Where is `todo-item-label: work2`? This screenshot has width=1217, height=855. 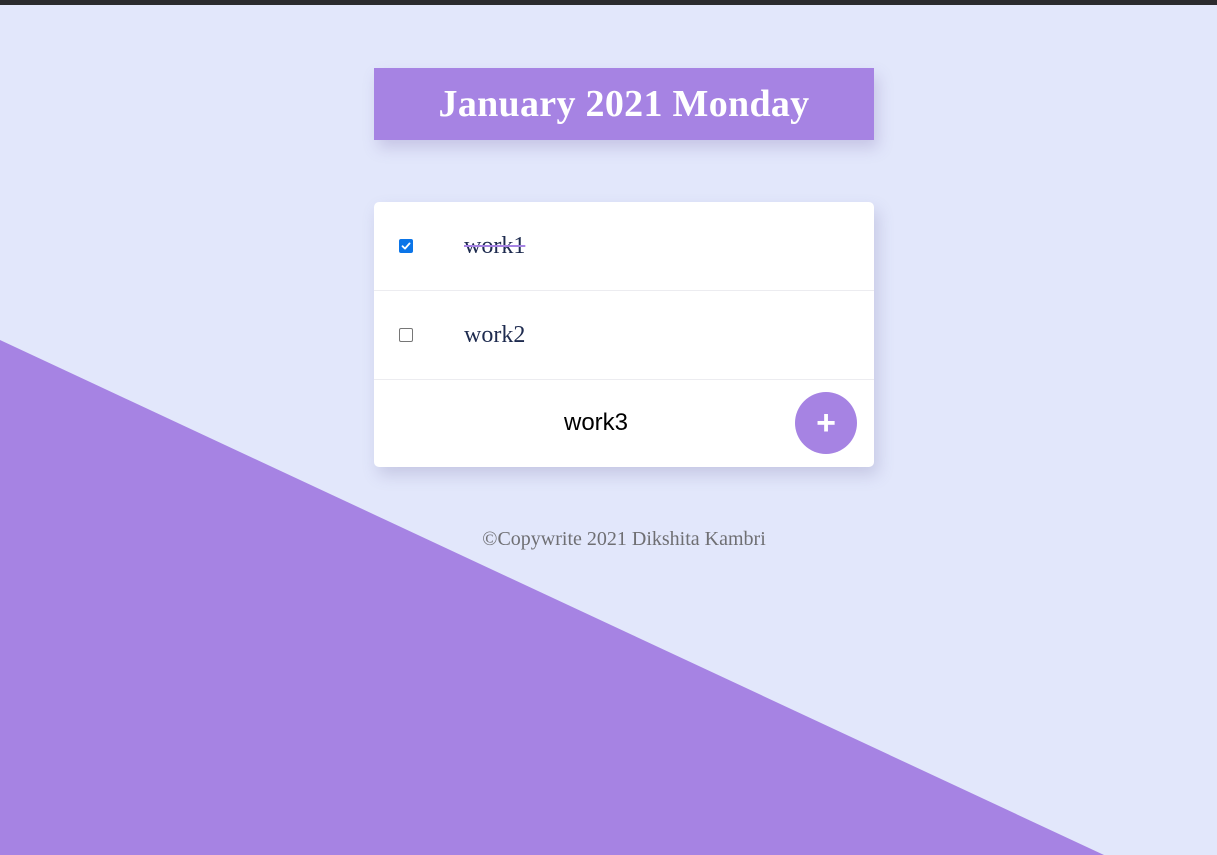 todo-item-label: work2 is located at coordinates (495, 334).